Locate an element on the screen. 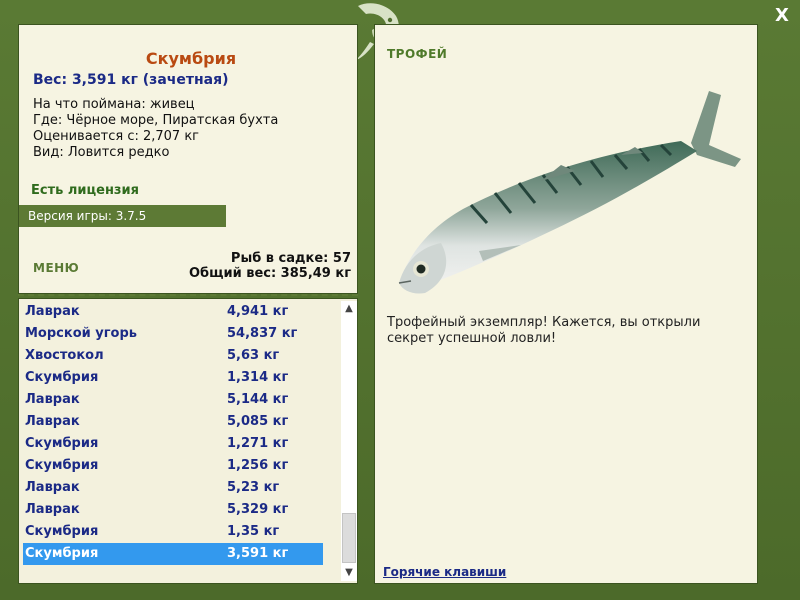 The height and width of the screenshot is (600, 800). divider is located at coordinates (188, 295).